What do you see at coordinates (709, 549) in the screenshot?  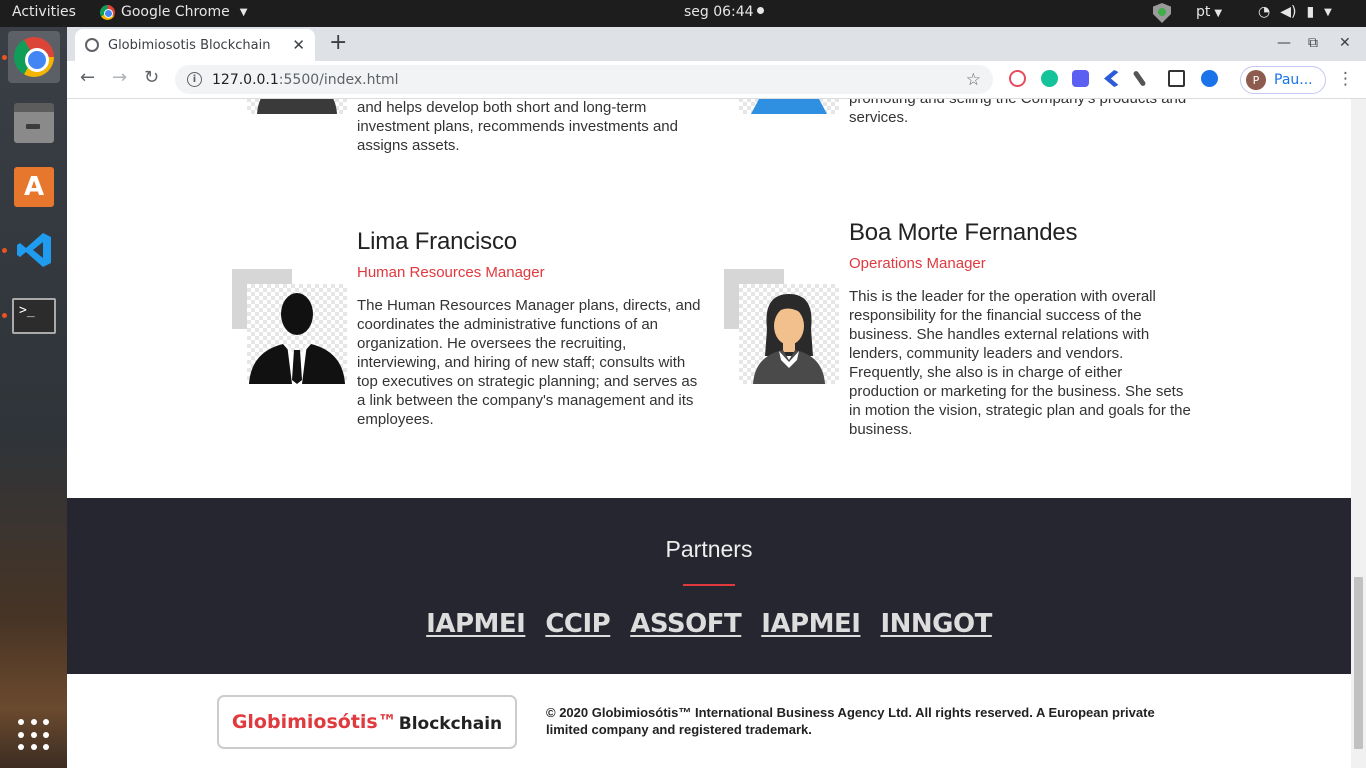 I see `partners-title: Partners` at bounding box center [709, 549].